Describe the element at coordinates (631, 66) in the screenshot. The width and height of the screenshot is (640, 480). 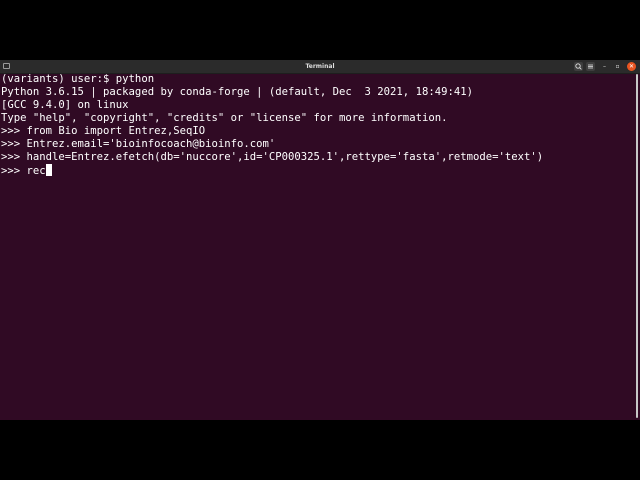
I see `close-button: ✕` at that location.